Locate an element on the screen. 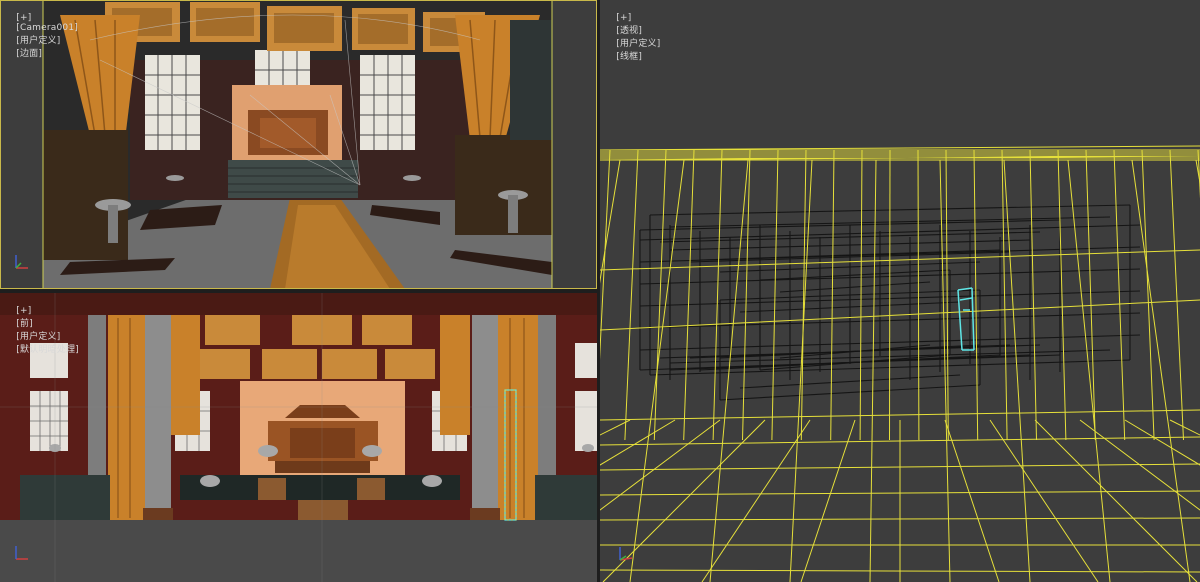 Image resolution: width=1200 pixels, height=582 pixels. front-viewport-label: [+] [前] [用户定义] [默认明暗处理] is located at coordinates (43, 330).